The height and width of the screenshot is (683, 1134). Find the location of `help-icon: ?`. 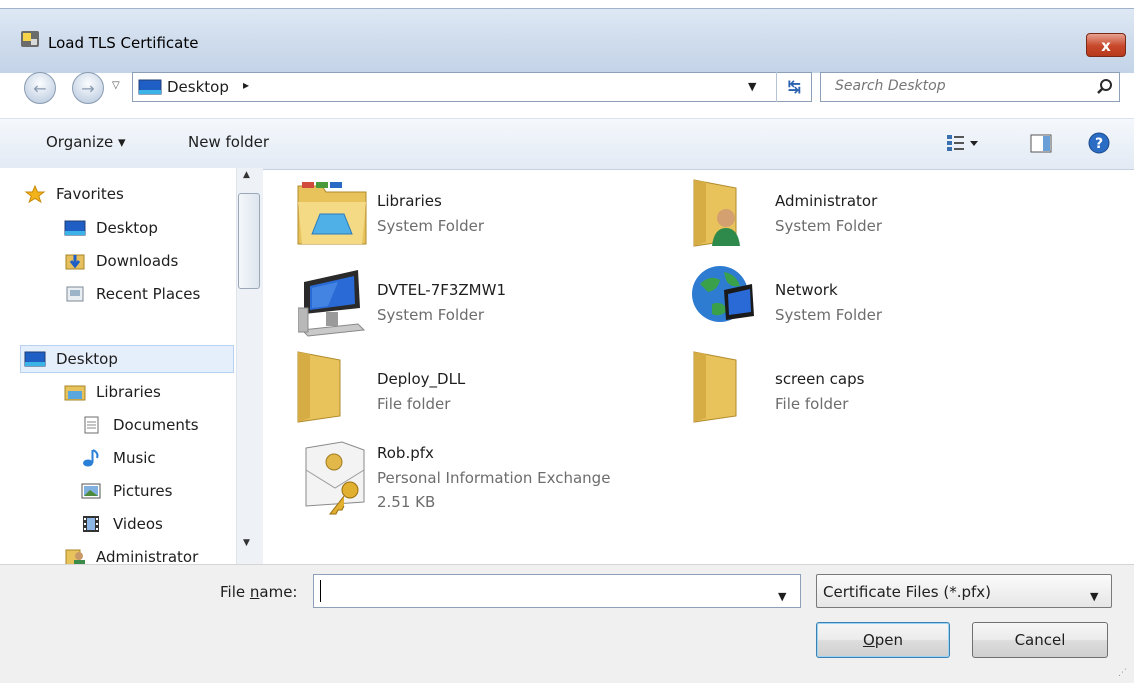

help-icon: ? is located at coordinates (1099, 143).